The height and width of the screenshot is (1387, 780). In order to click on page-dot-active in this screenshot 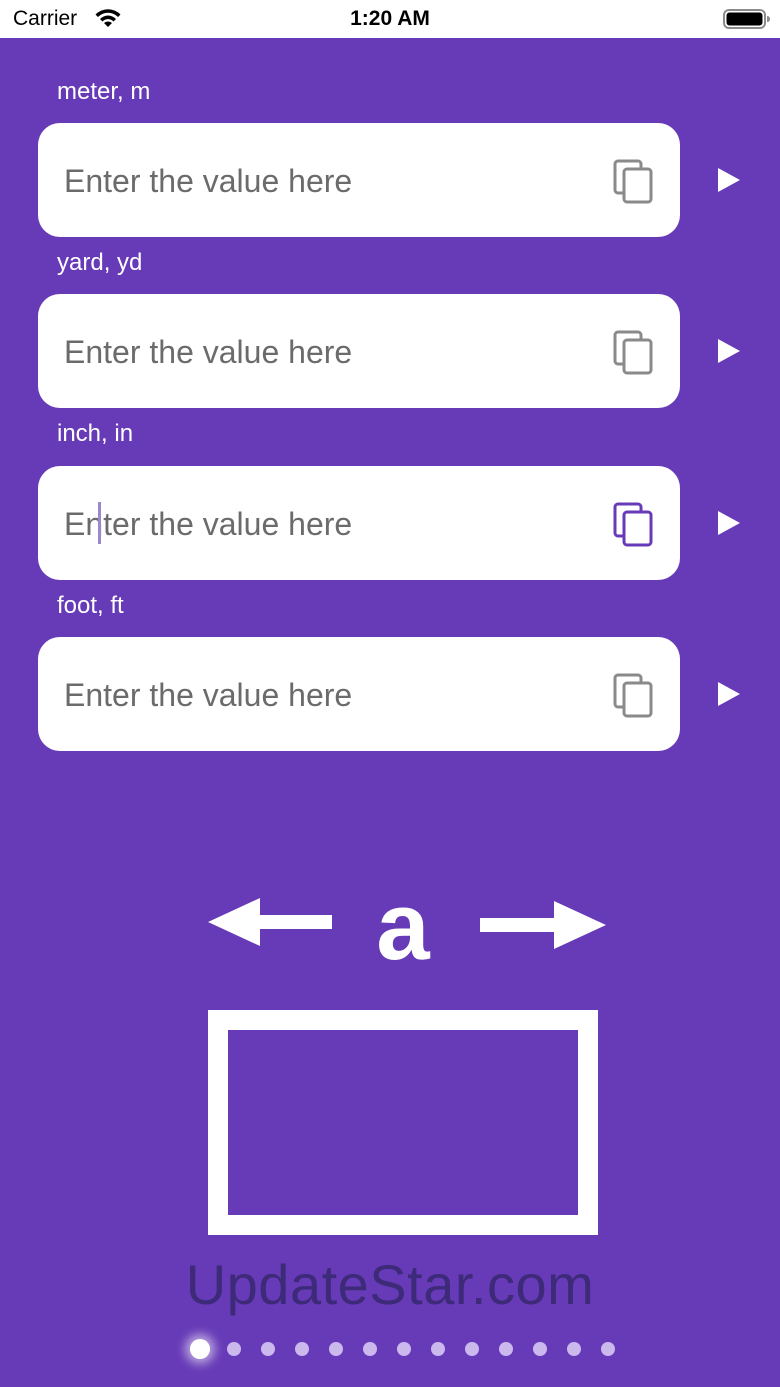, I will do `click(200, 1349)`.